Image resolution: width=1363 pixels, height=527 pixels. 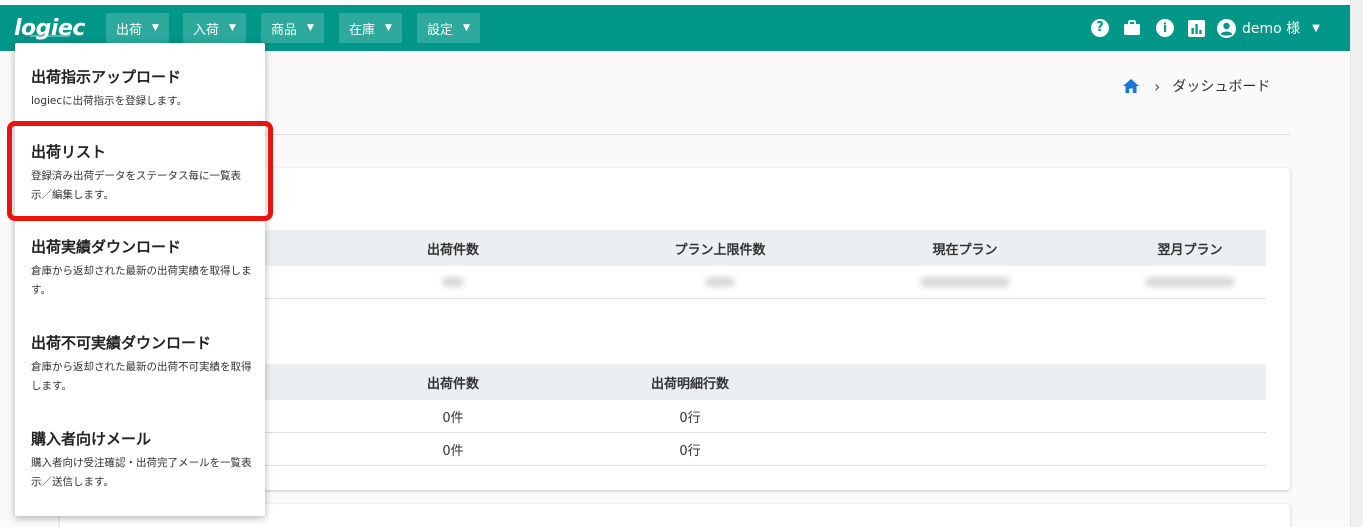 I want to click on table1-header-next-plan: 翌月プラン, so click(x=1190, y=250).